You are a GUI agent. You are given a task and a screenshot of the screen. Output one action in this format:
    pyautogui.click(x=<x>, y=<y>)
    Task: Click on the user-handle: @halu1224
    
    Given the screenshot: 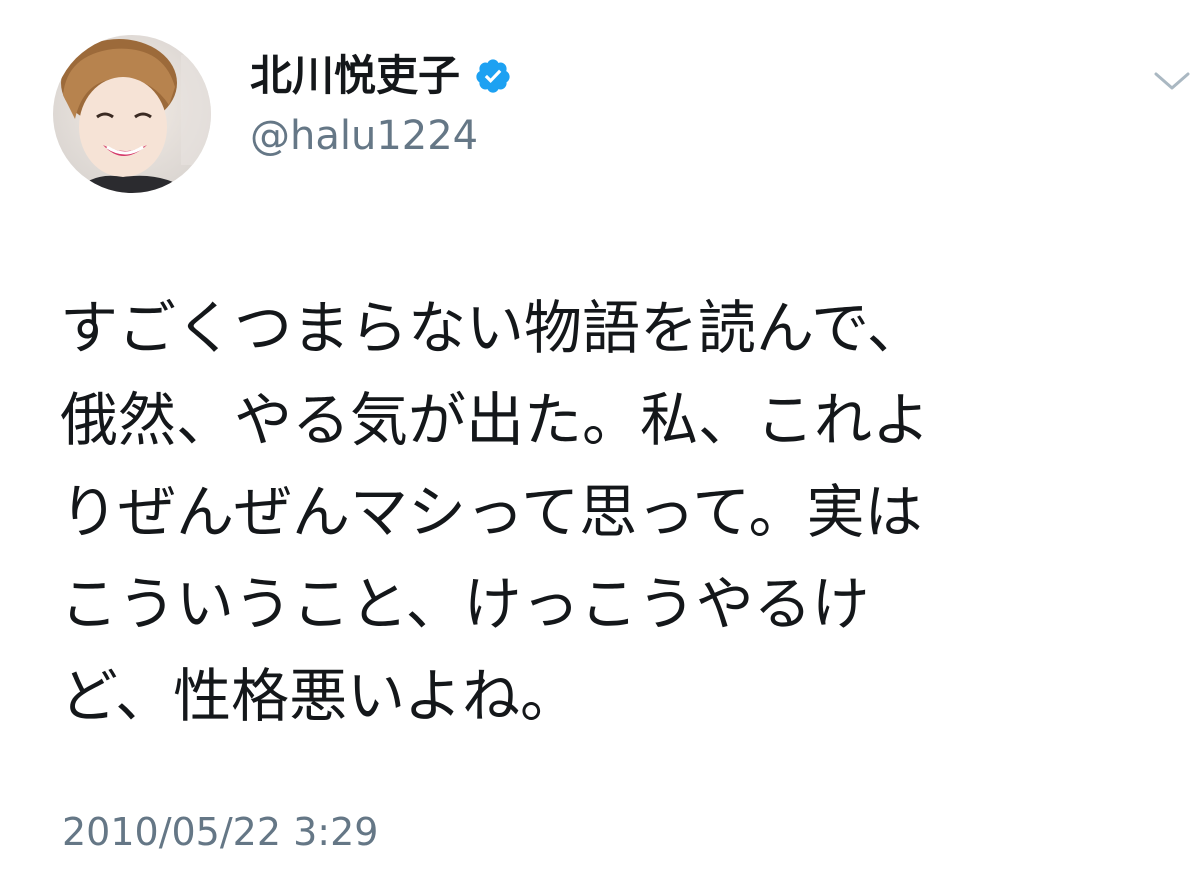 What is the action you would take?
    pyautogui.click(x=364, y=136)
    